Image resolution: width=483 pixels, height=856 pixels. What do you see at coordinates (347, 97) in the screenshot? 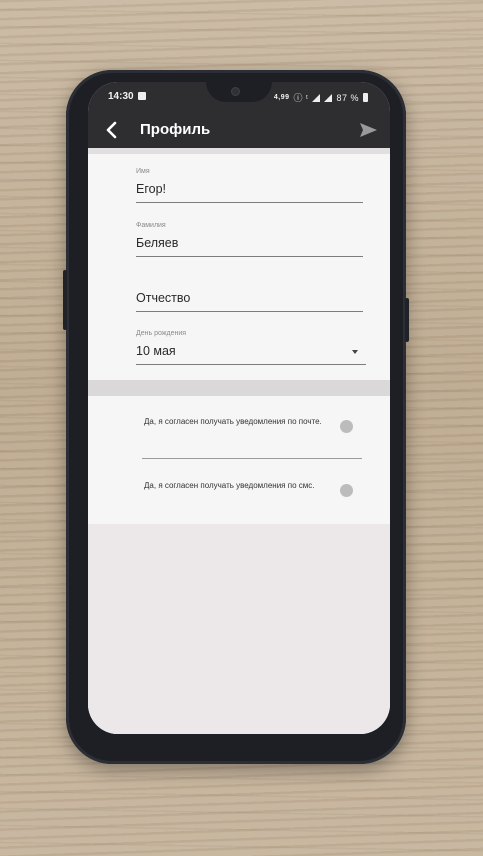
I see `battery-percent: 87 %` at bounding box center [347, 97].